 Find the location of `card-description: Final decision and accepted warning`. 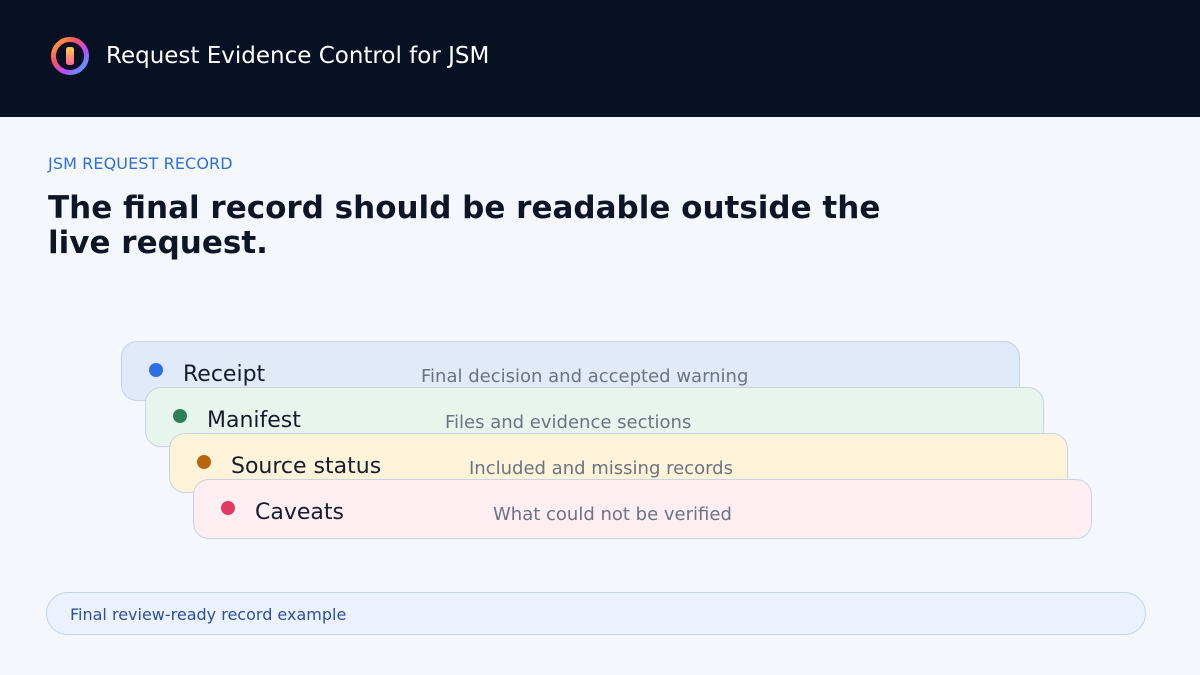

card-description: Final decision and accepted warning is located at coordinates (585, 376).